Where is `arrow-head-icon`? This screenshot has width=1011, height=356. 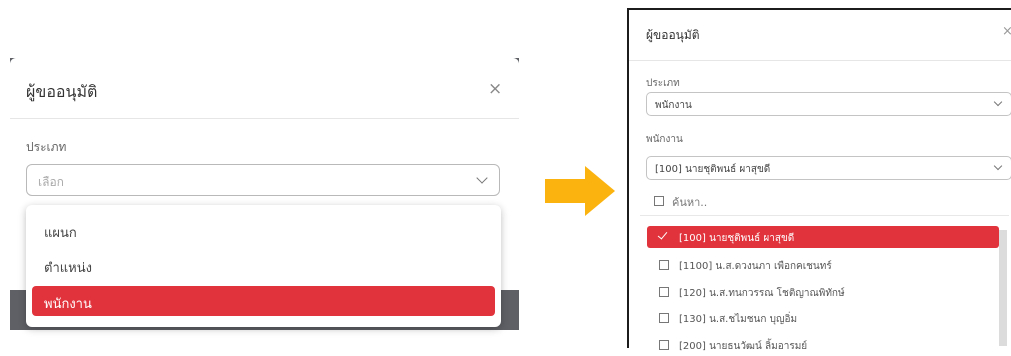 arrow-head-icon is located at coordinates (600, 191).